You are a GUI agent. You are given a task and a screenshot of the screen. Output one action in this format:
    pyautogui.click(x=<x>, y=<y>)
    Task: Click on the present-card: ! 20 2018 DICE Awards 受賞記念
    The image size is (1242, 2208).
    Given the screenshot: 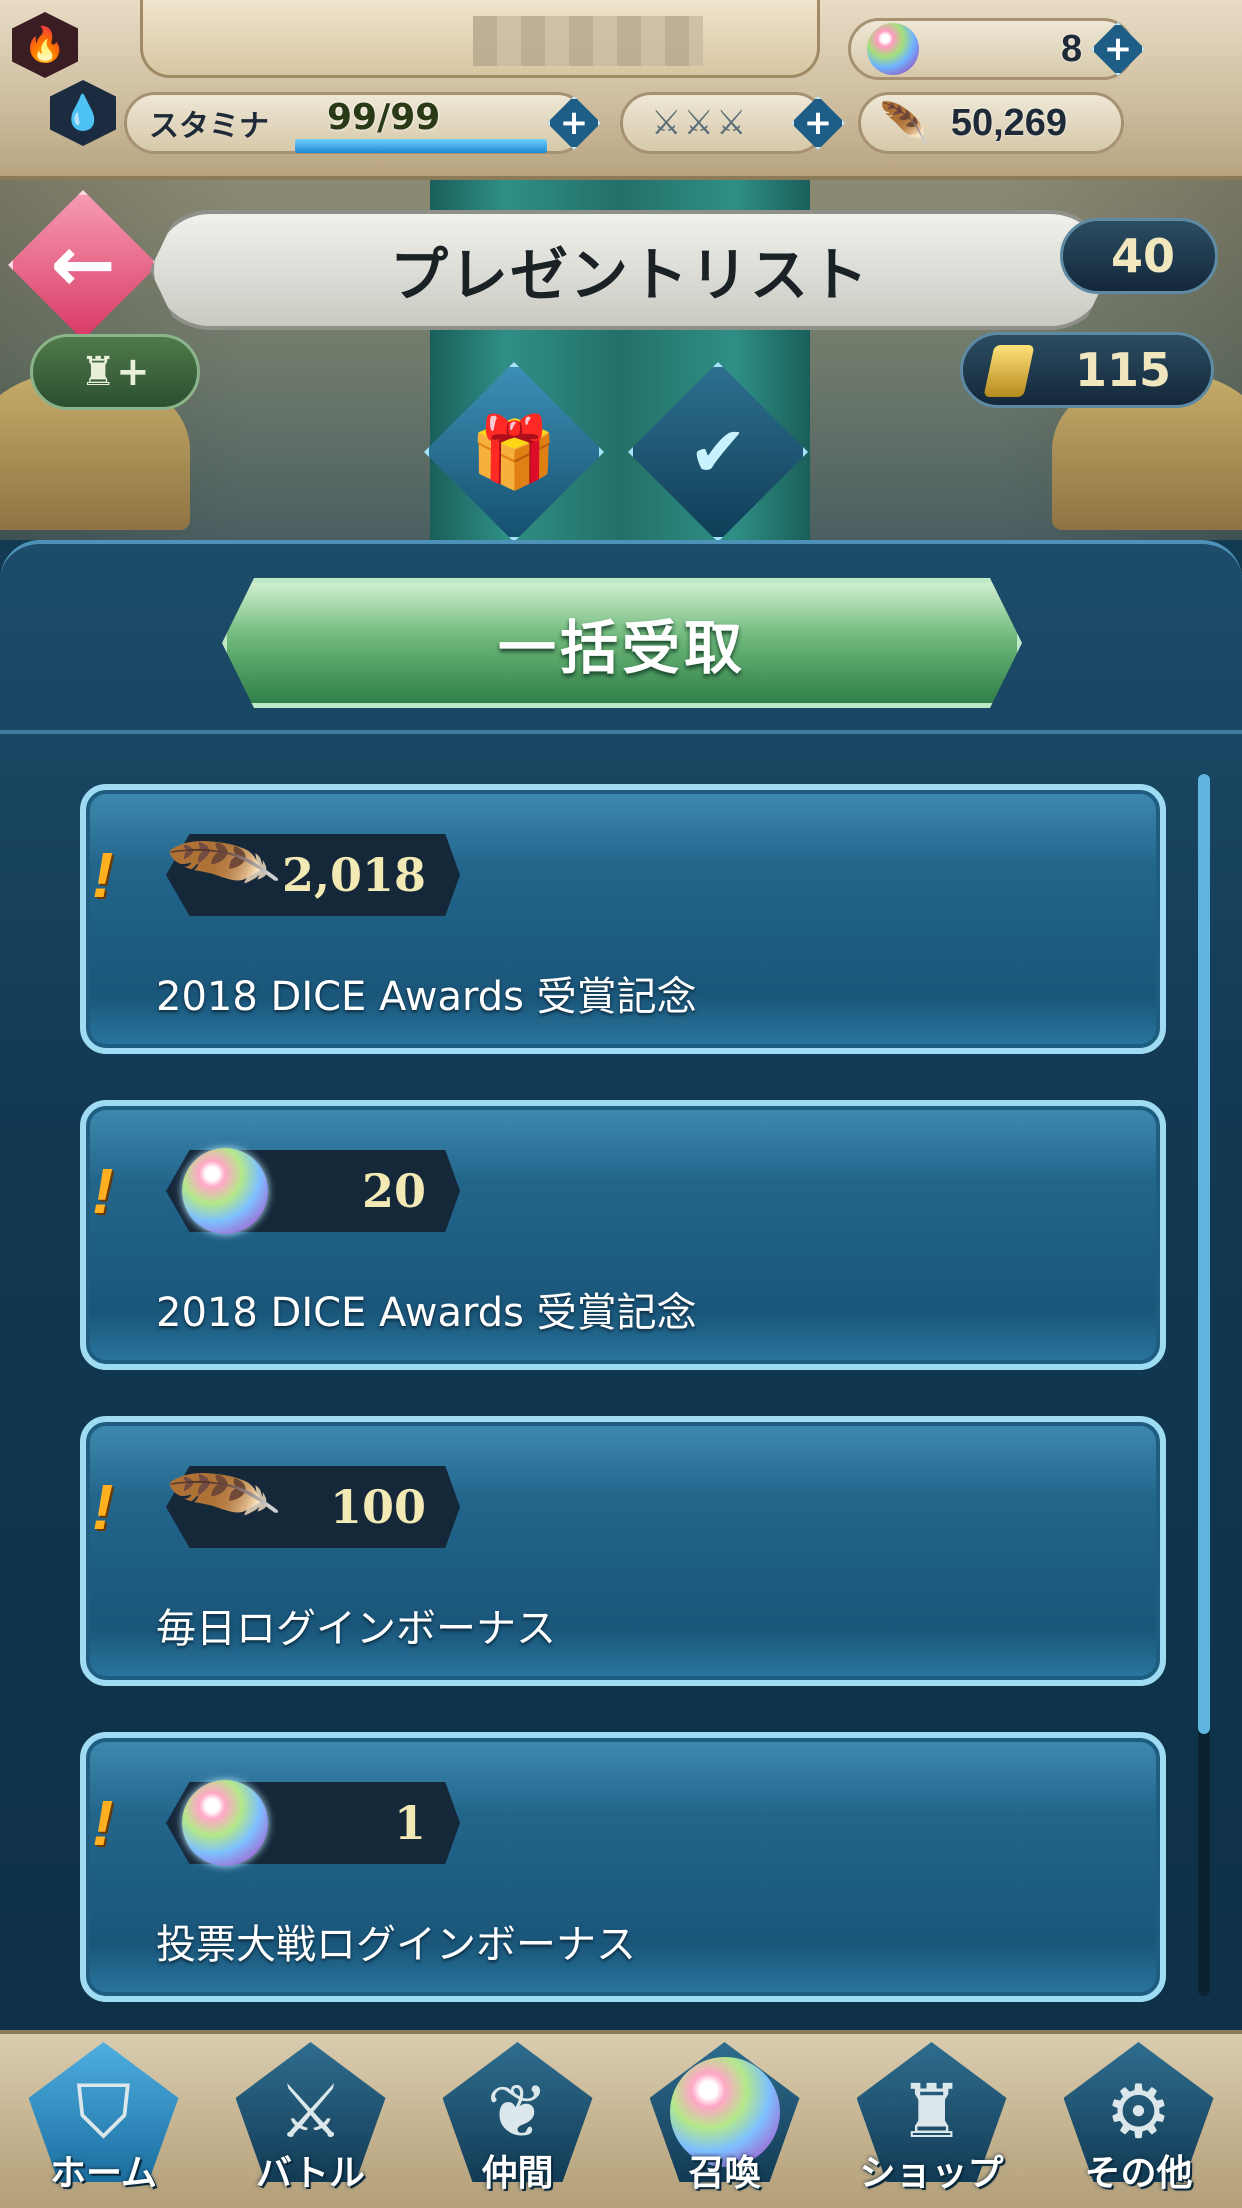 What is the action you would take?
    pyautogui.click(x=623, y=1235)
    